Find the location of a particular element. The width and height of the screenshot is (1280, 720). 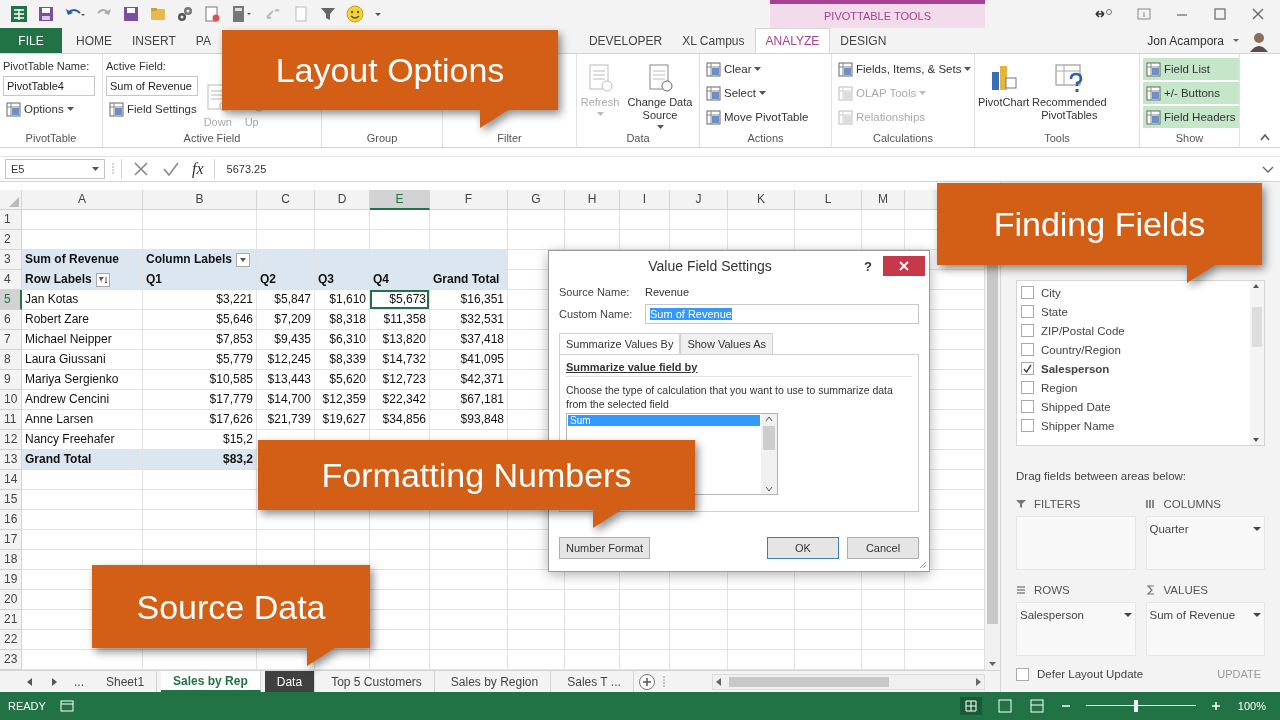

group-label: Group is located at coordinates (382, 138).